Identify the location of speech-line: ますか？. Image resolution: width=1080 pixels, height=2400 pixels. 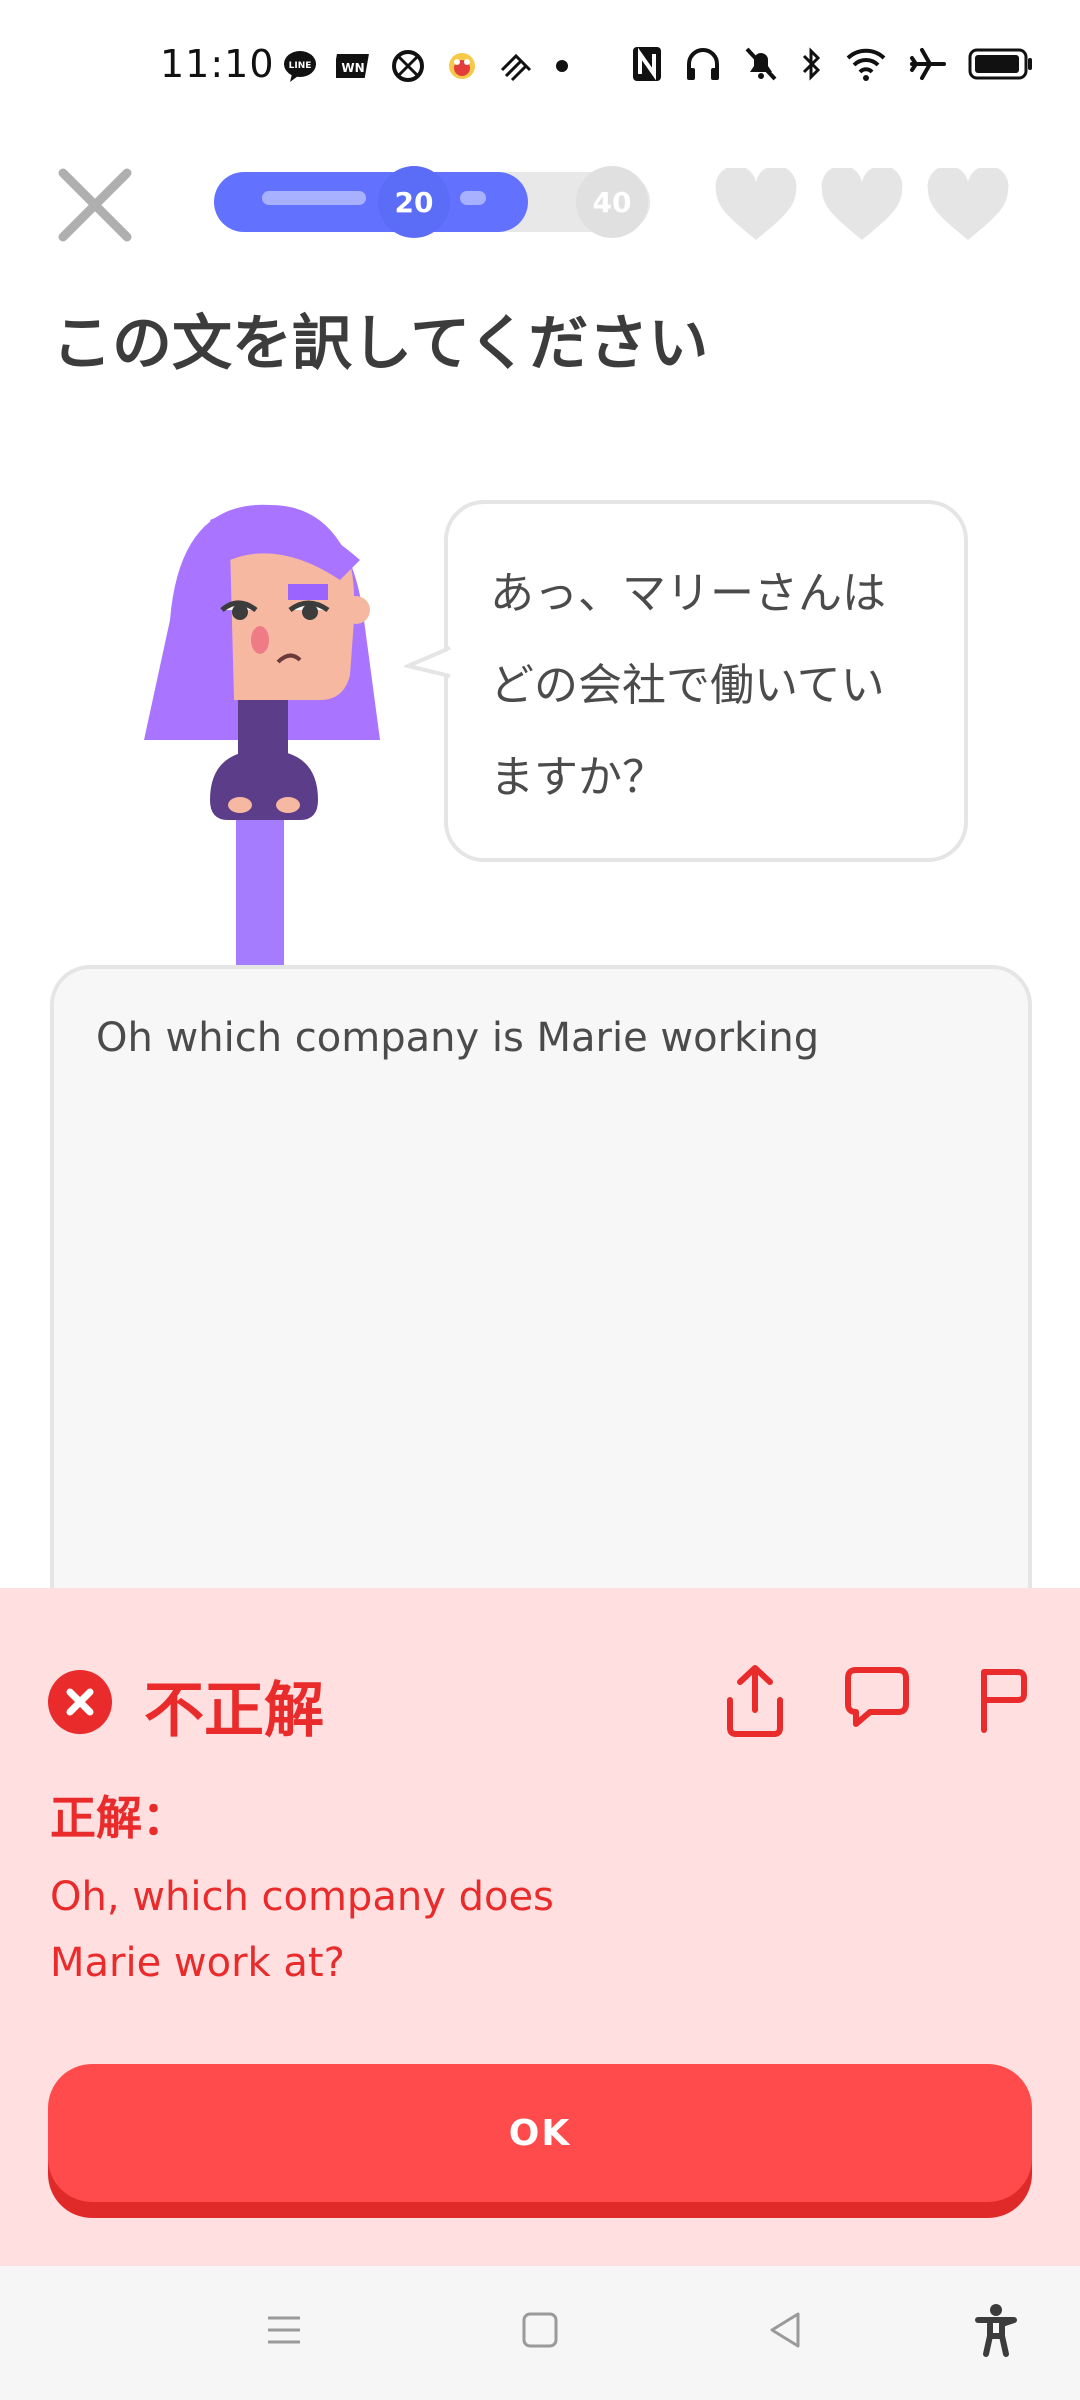
(578, 777).